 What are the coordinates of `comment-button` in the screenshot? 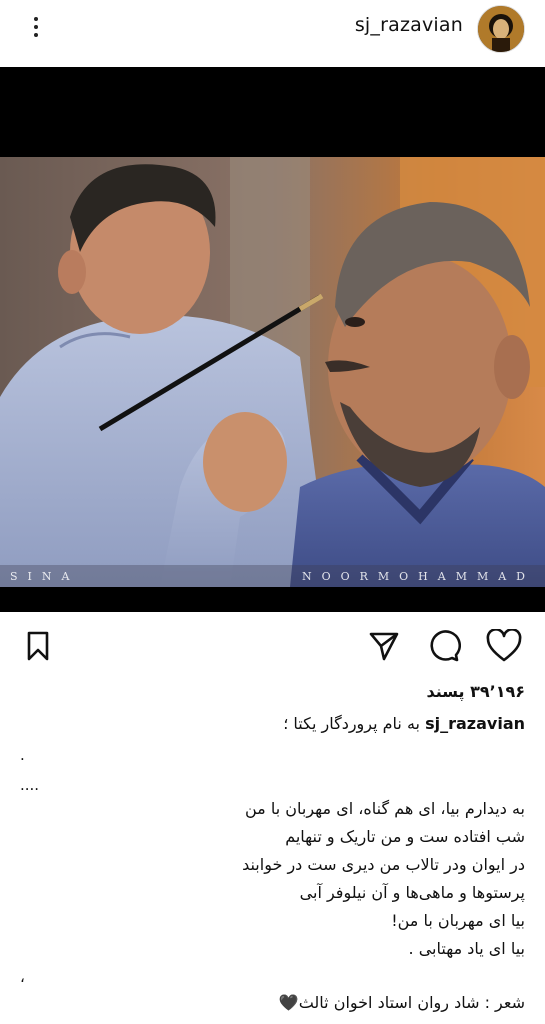 It's located at (444, 646).